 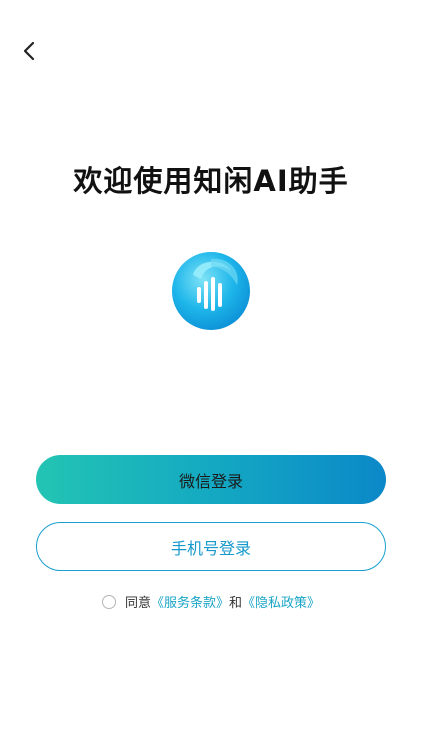 I want to click on service-terms-link: 《服务条款》, so click(x=190, y=601).